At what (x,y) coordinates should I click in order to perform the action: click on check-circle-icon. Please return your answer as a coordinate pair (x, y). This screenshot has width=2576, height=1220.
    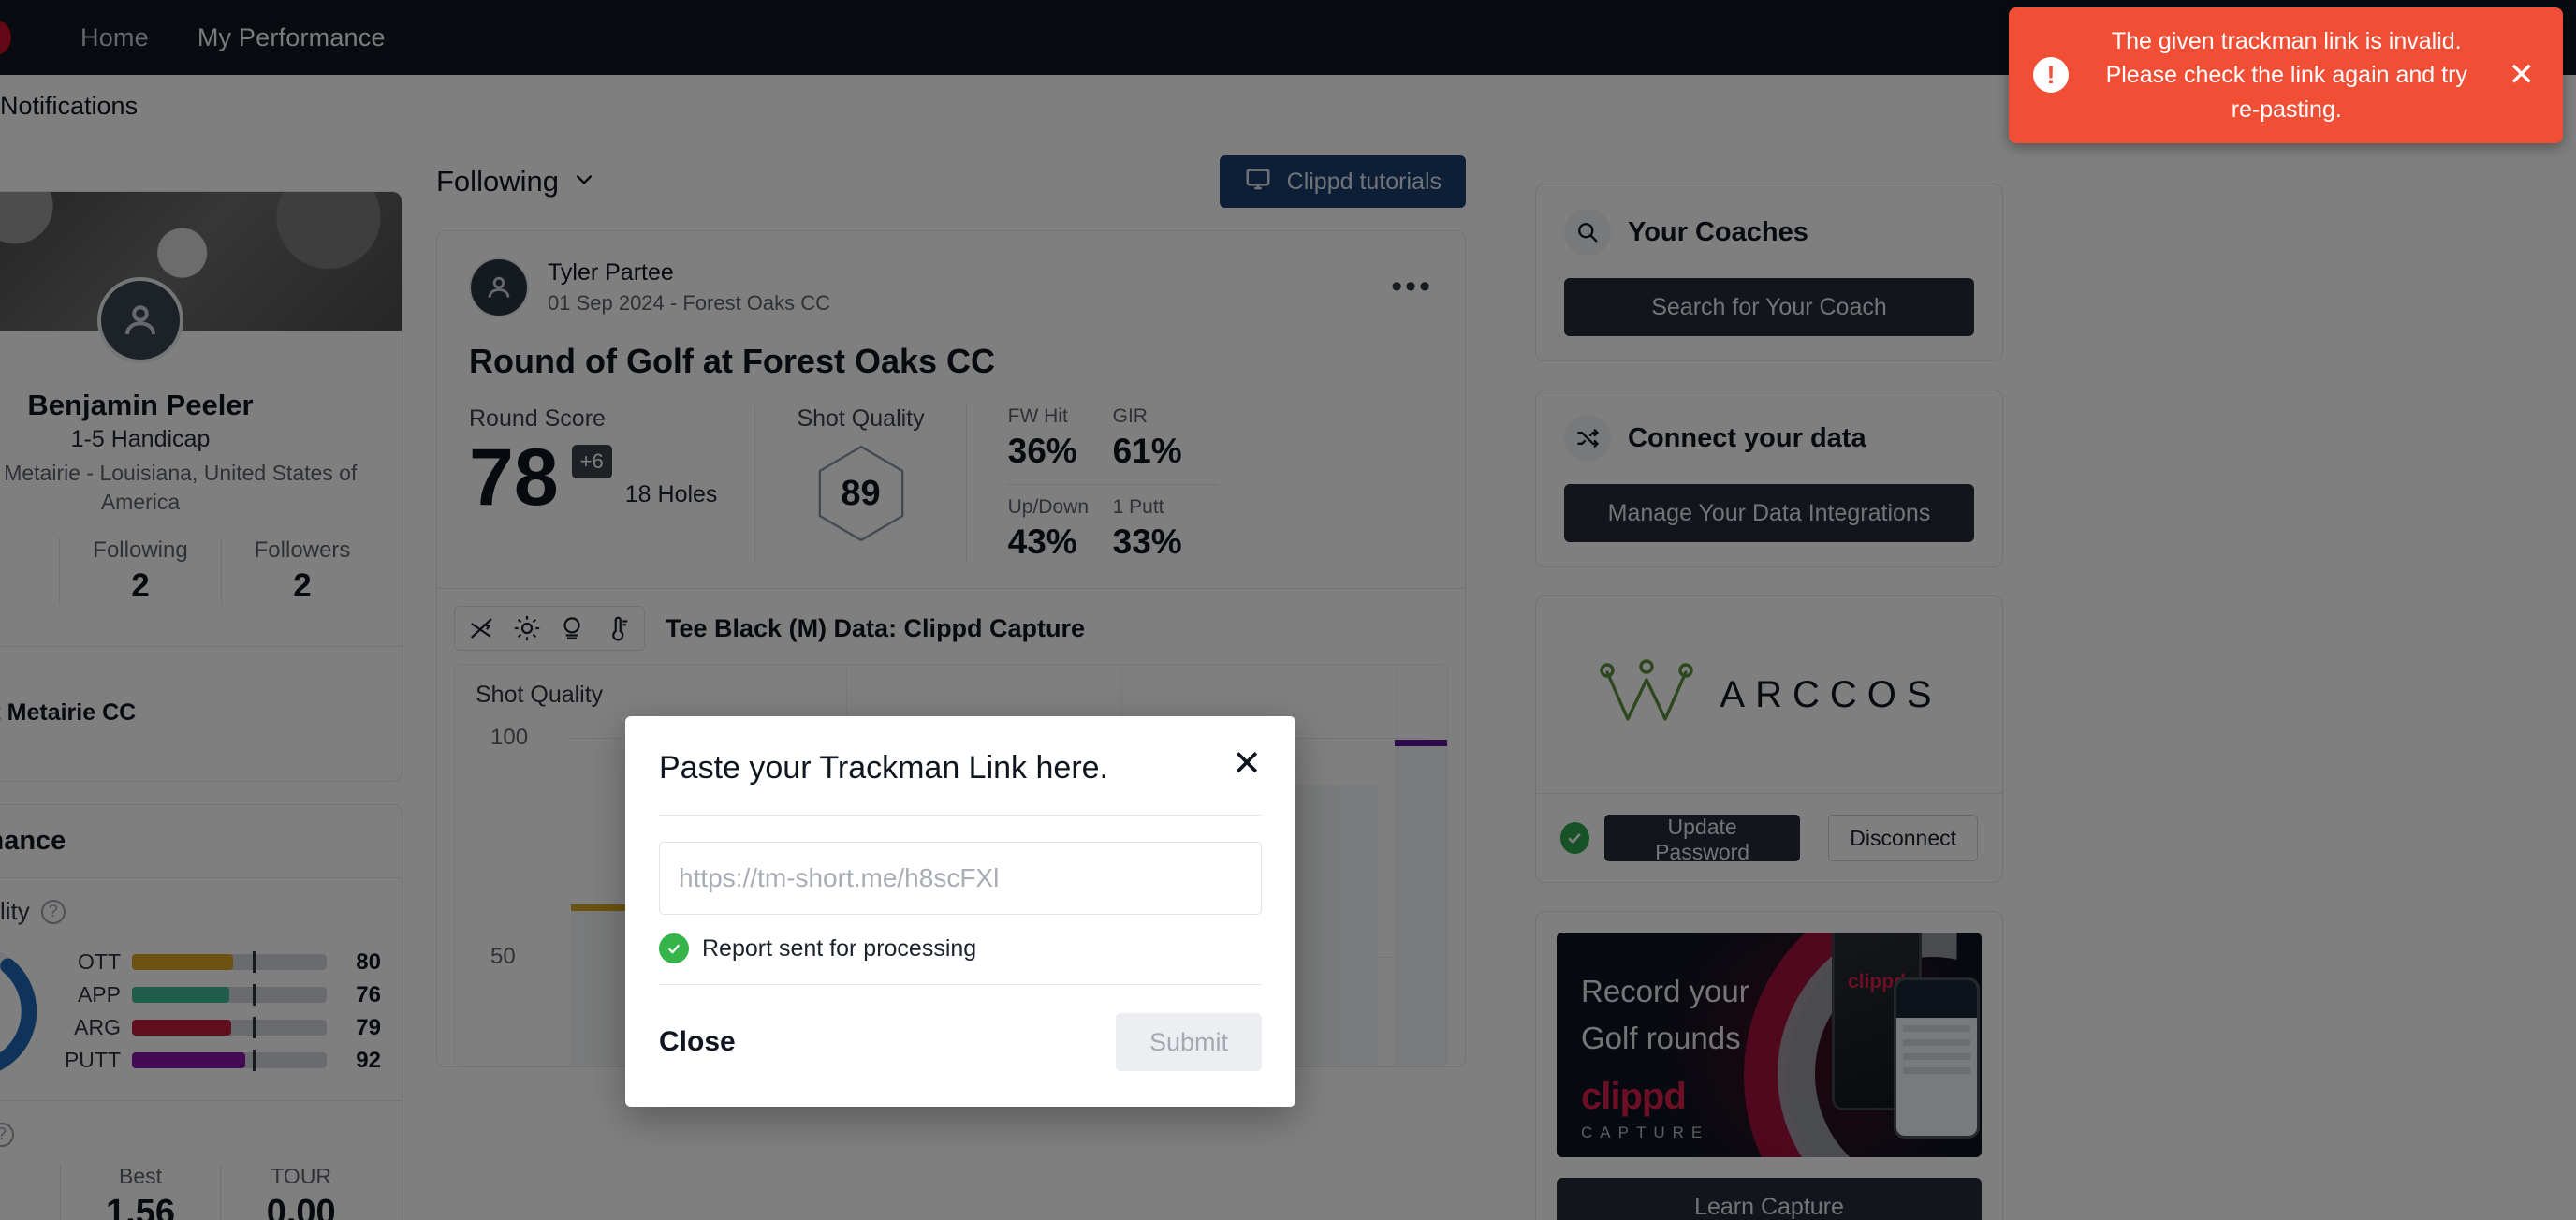
    Looking at the image, I should click on (674, 948).